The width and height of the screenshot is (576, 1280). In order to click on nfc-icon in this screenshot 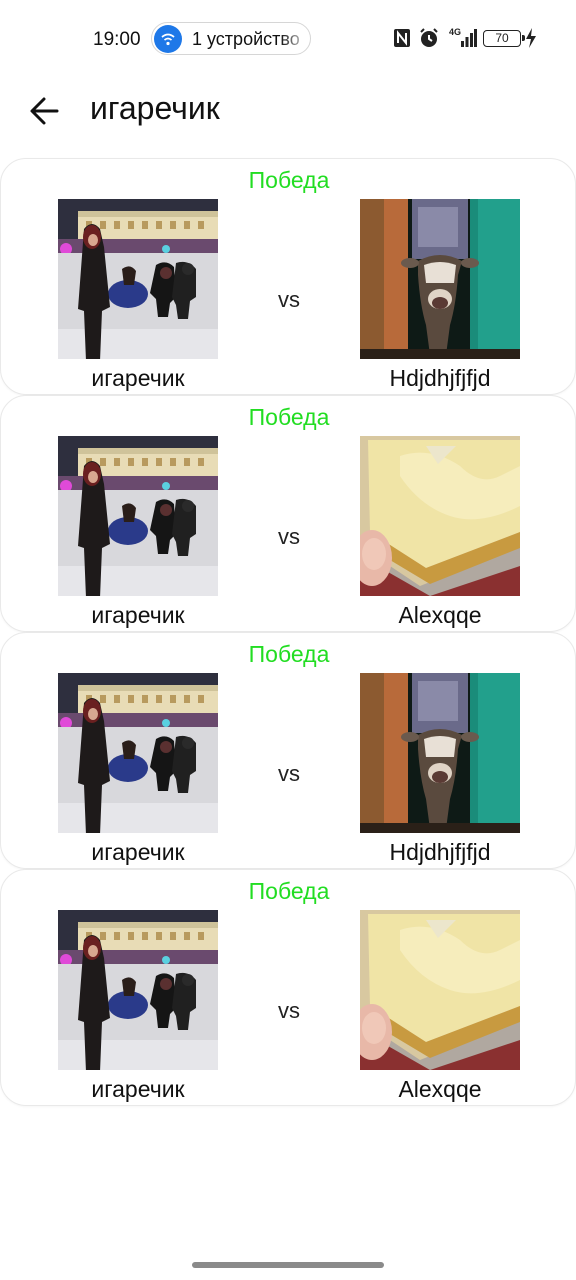, I will do `click(402, 38)`.